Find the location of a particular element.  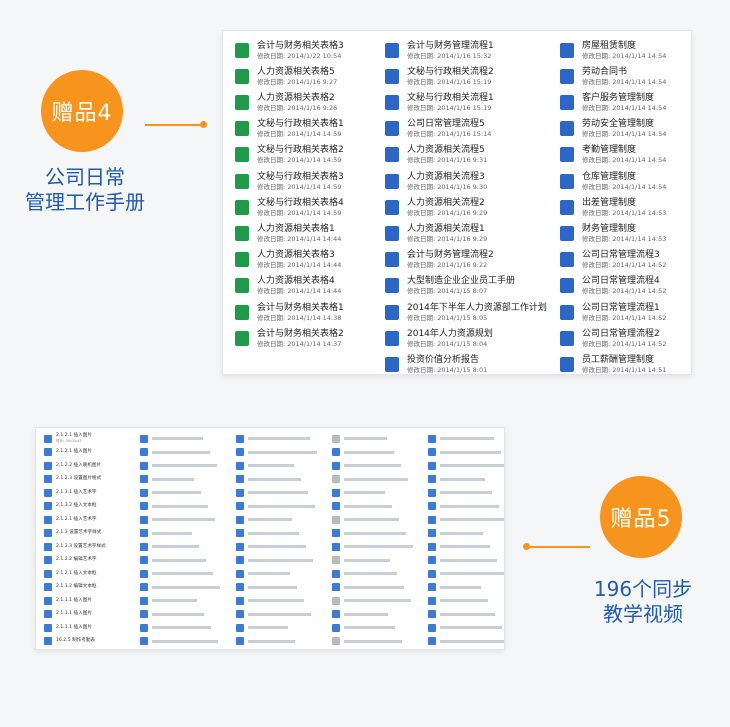

video-item: 2.1.3.2 插入文本框 is located at coordinates (70, 506).